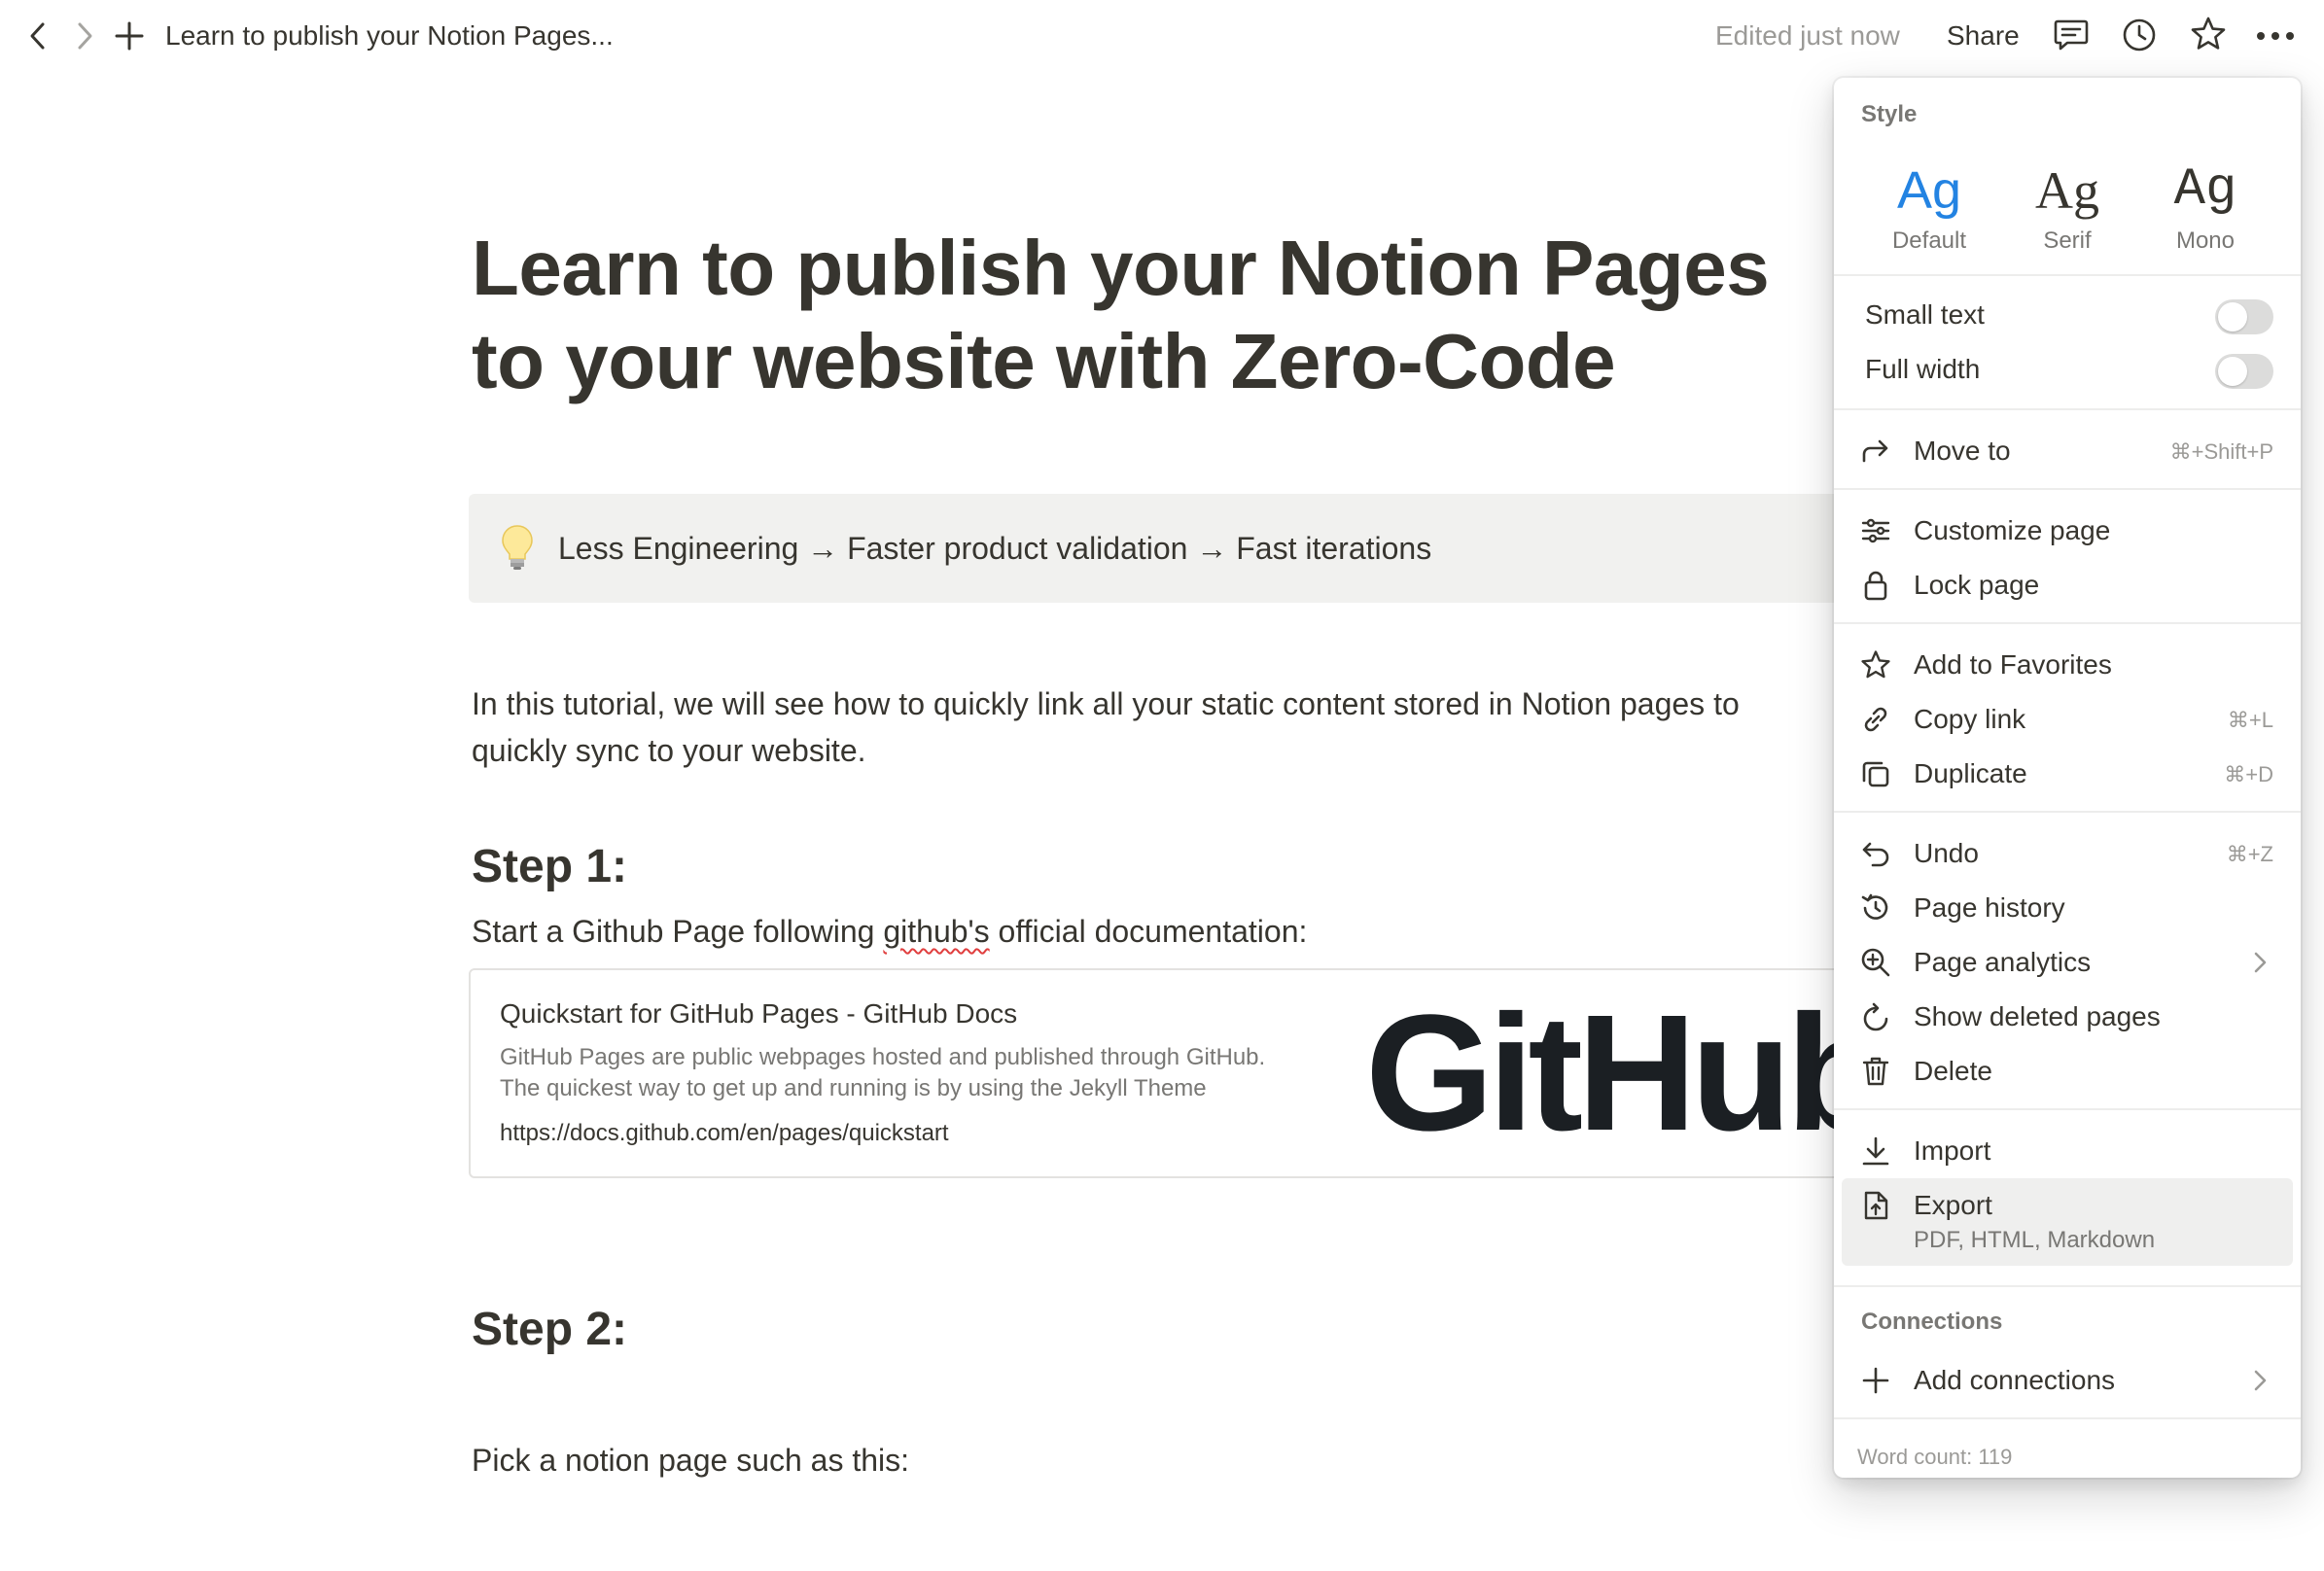 The height and width of the screenshot is (1571, 2324). What do you see at coordinates (691, 1460) in the screenshot?
I see `step2-paragraph: Pick a notion page such as this:` at bounding box center [691, 1460].